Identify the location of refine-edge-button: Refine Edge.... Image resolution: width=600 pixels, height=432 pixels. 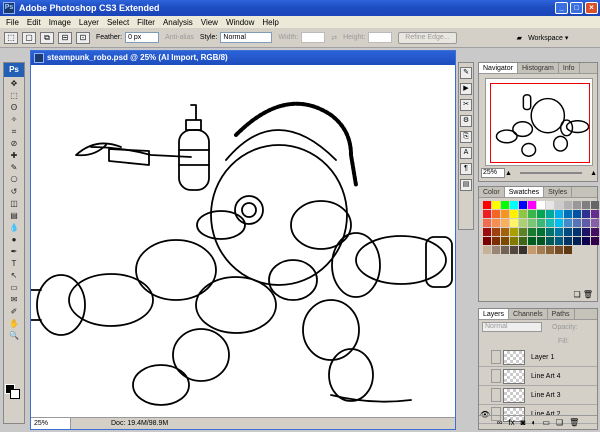
(427, 37).